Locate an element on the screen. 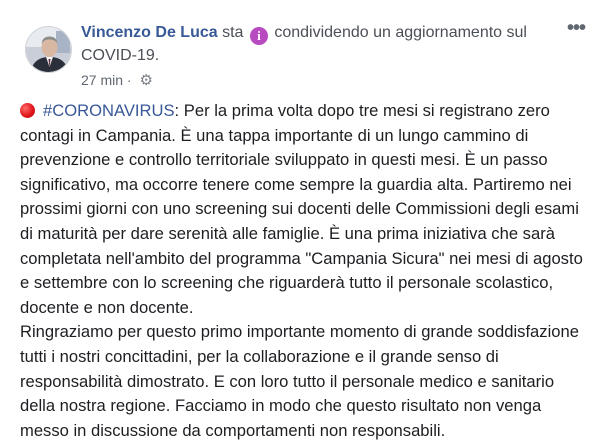 The image size is (603, 443). author-avatar is located at coordinates (48, 49).